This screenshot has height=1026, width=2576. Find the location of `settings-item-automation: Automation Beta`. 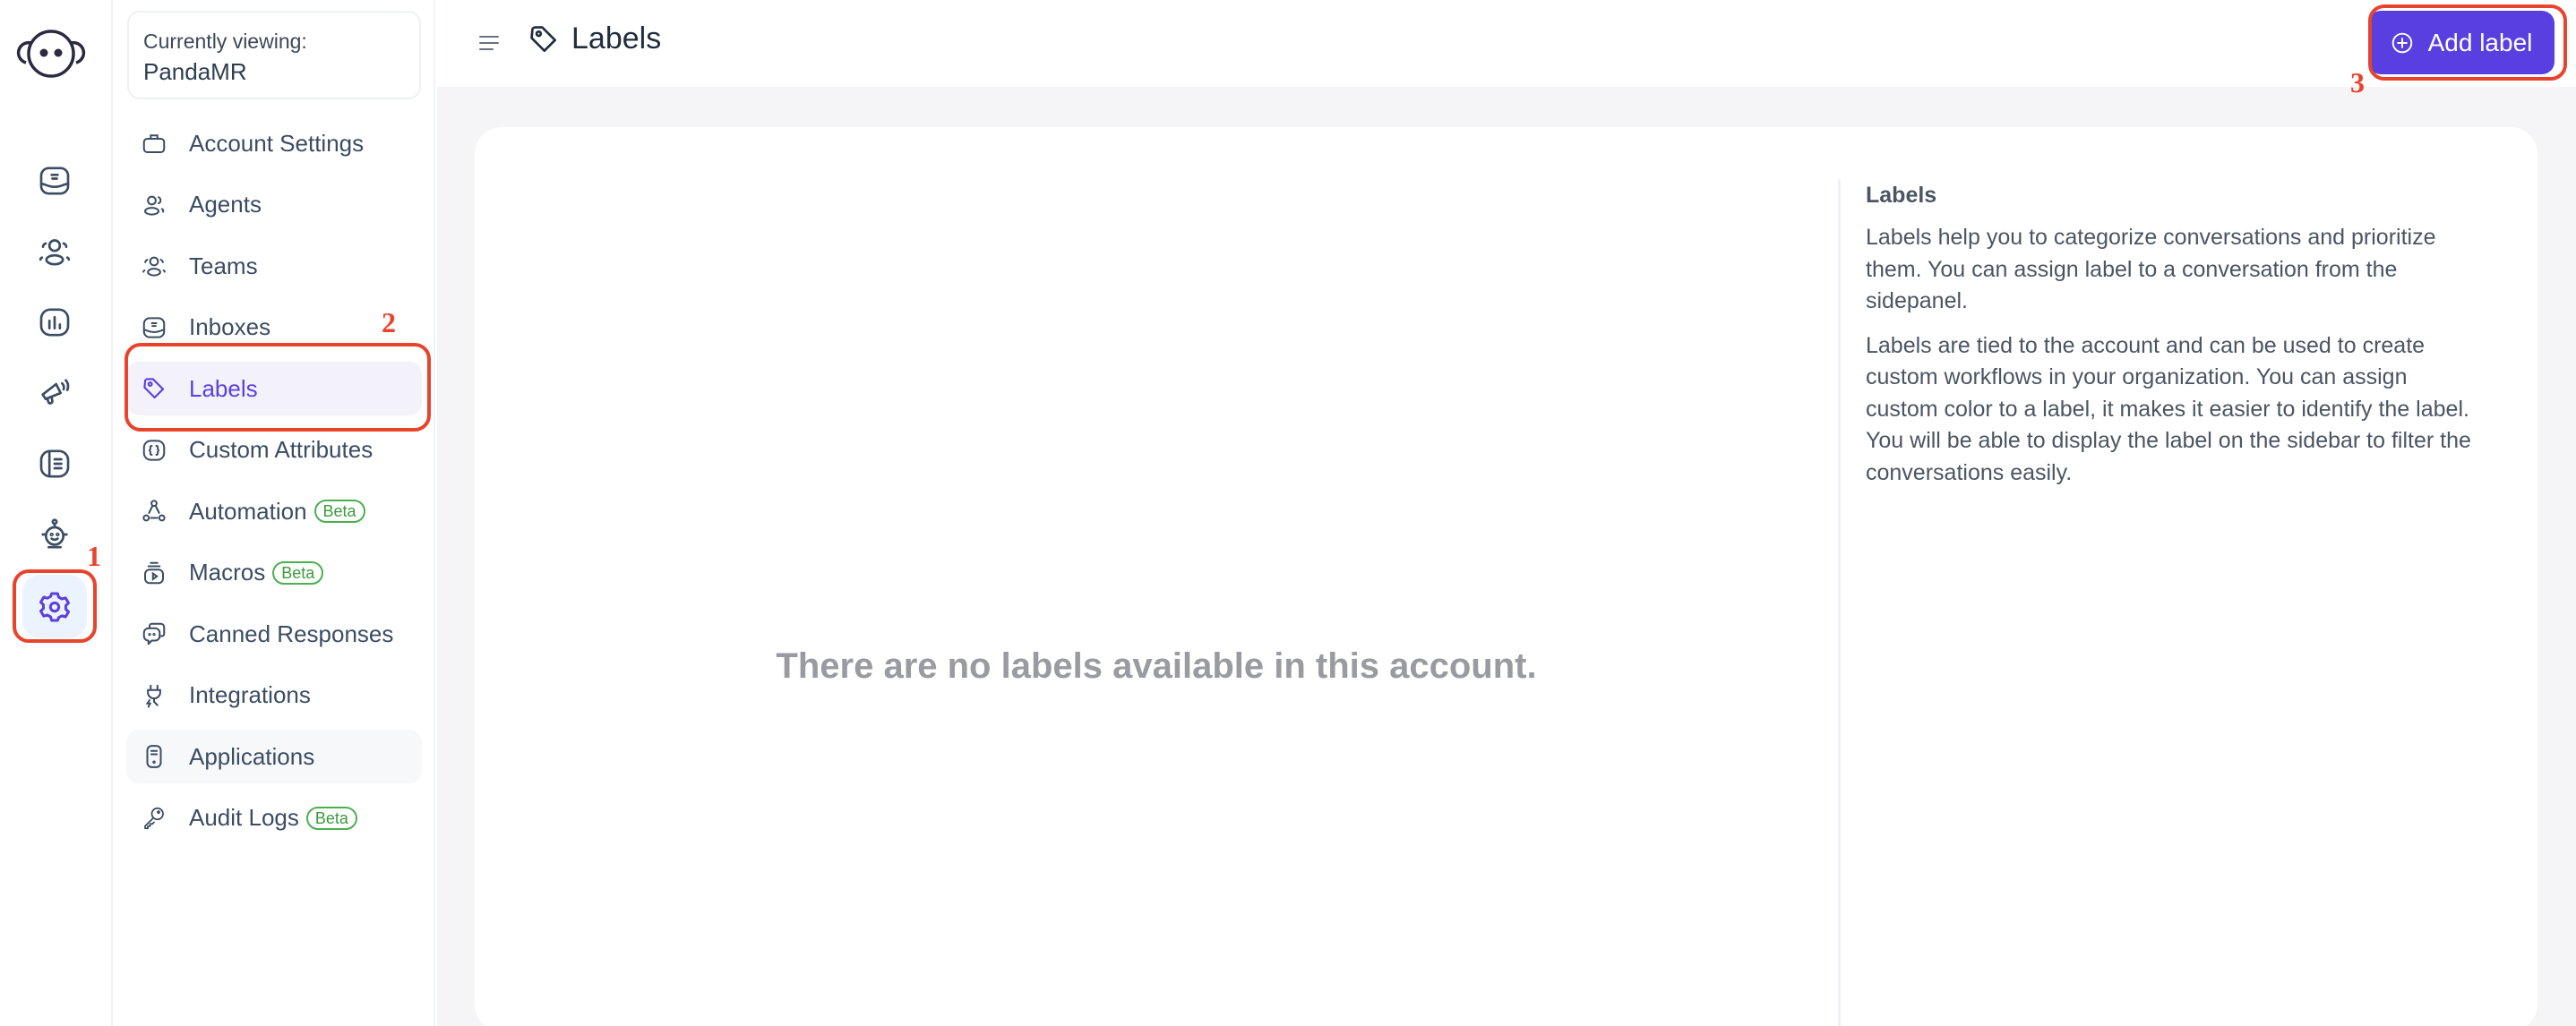

settings-item-automation: Automation Beta is located at coordinates (274, 511).